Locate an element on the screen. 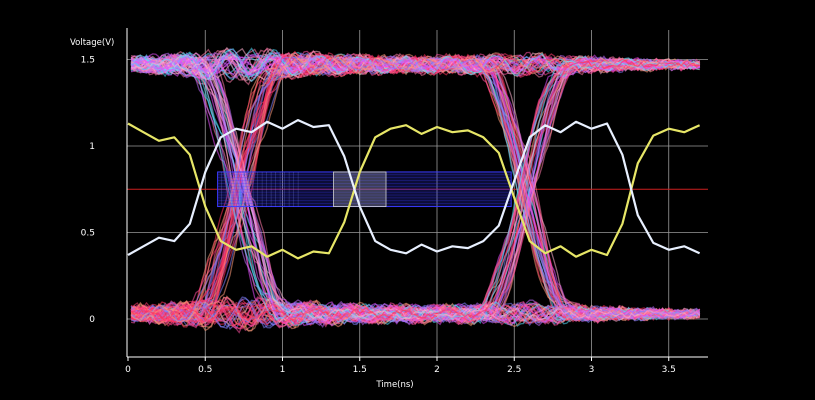  x-tick-label-1: 0.5 is located at coordinates (205, 370).